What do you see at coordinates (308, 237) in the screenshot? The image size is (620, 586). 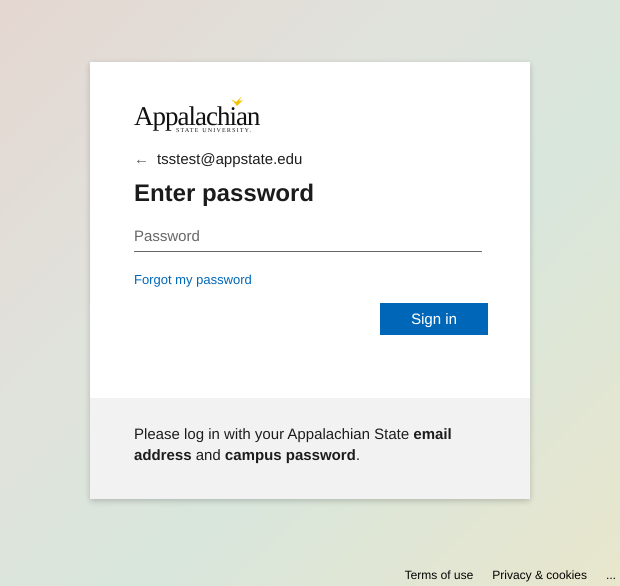 I see `password-field: Password` at bounding box center [308, 237].